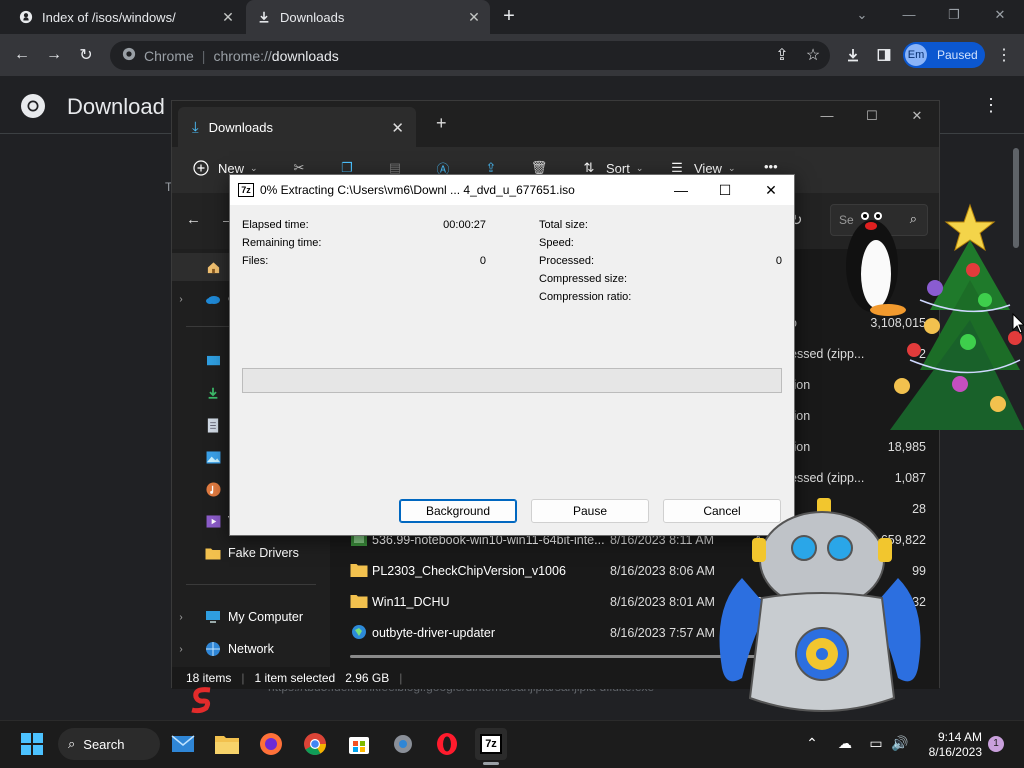  What do you see at coordinates (470, 55) in the screenshot?
I see `address-bar: Chrome | chrome:// downloads` at bounding box center [470, 55].